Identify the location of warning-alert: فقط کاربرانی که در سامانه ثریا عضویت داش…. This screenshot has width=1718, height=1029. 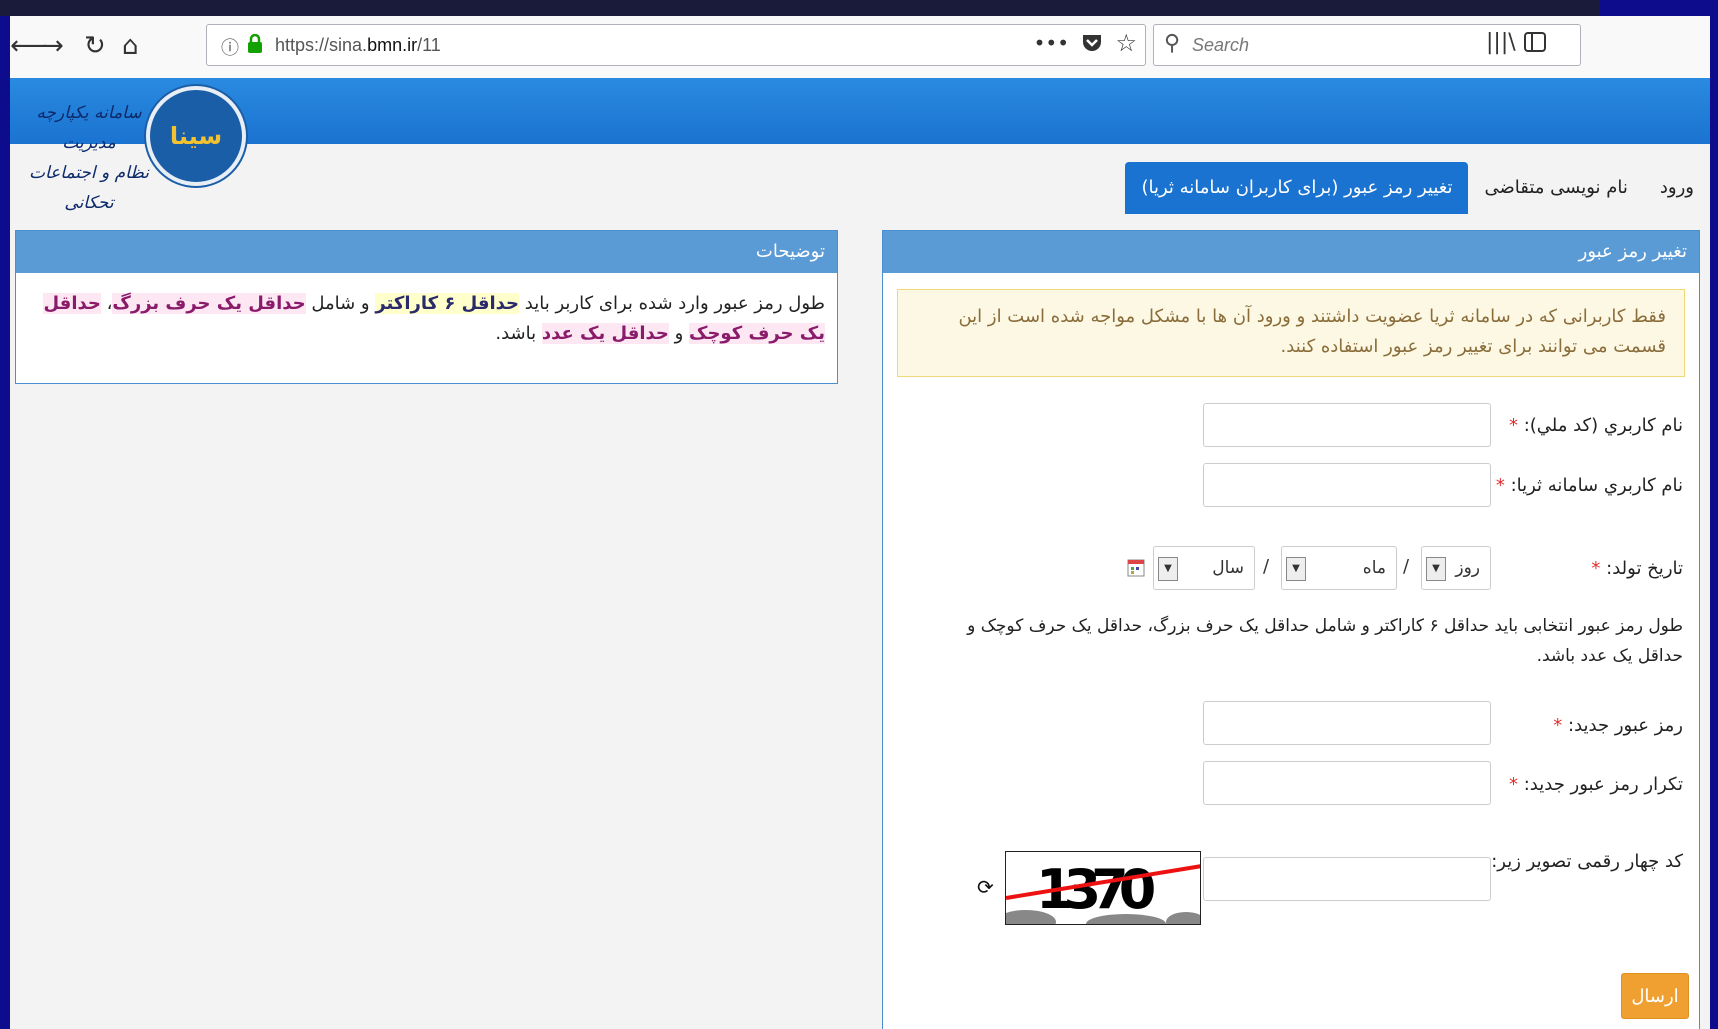
(1291, 333).